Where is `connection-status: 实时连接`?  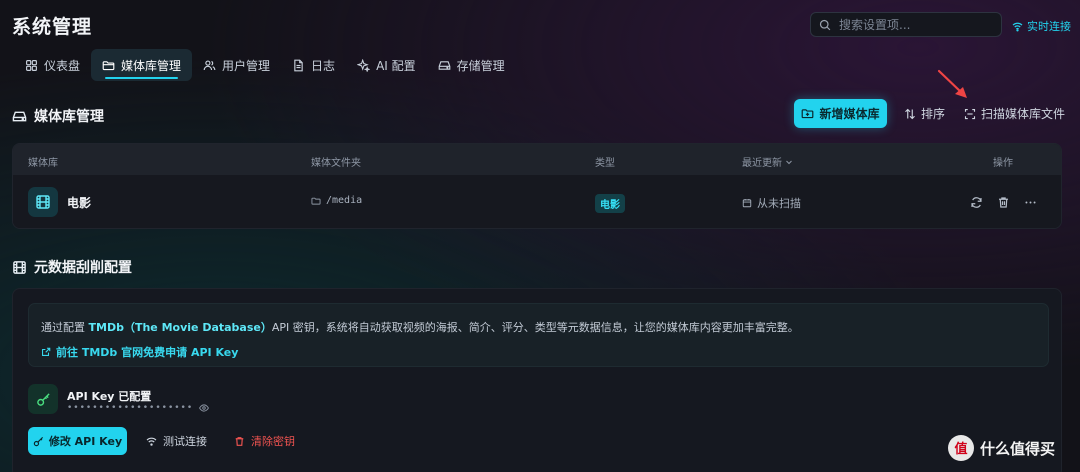
connection-status: 实时连接 is located at coordinates (1041, 26).